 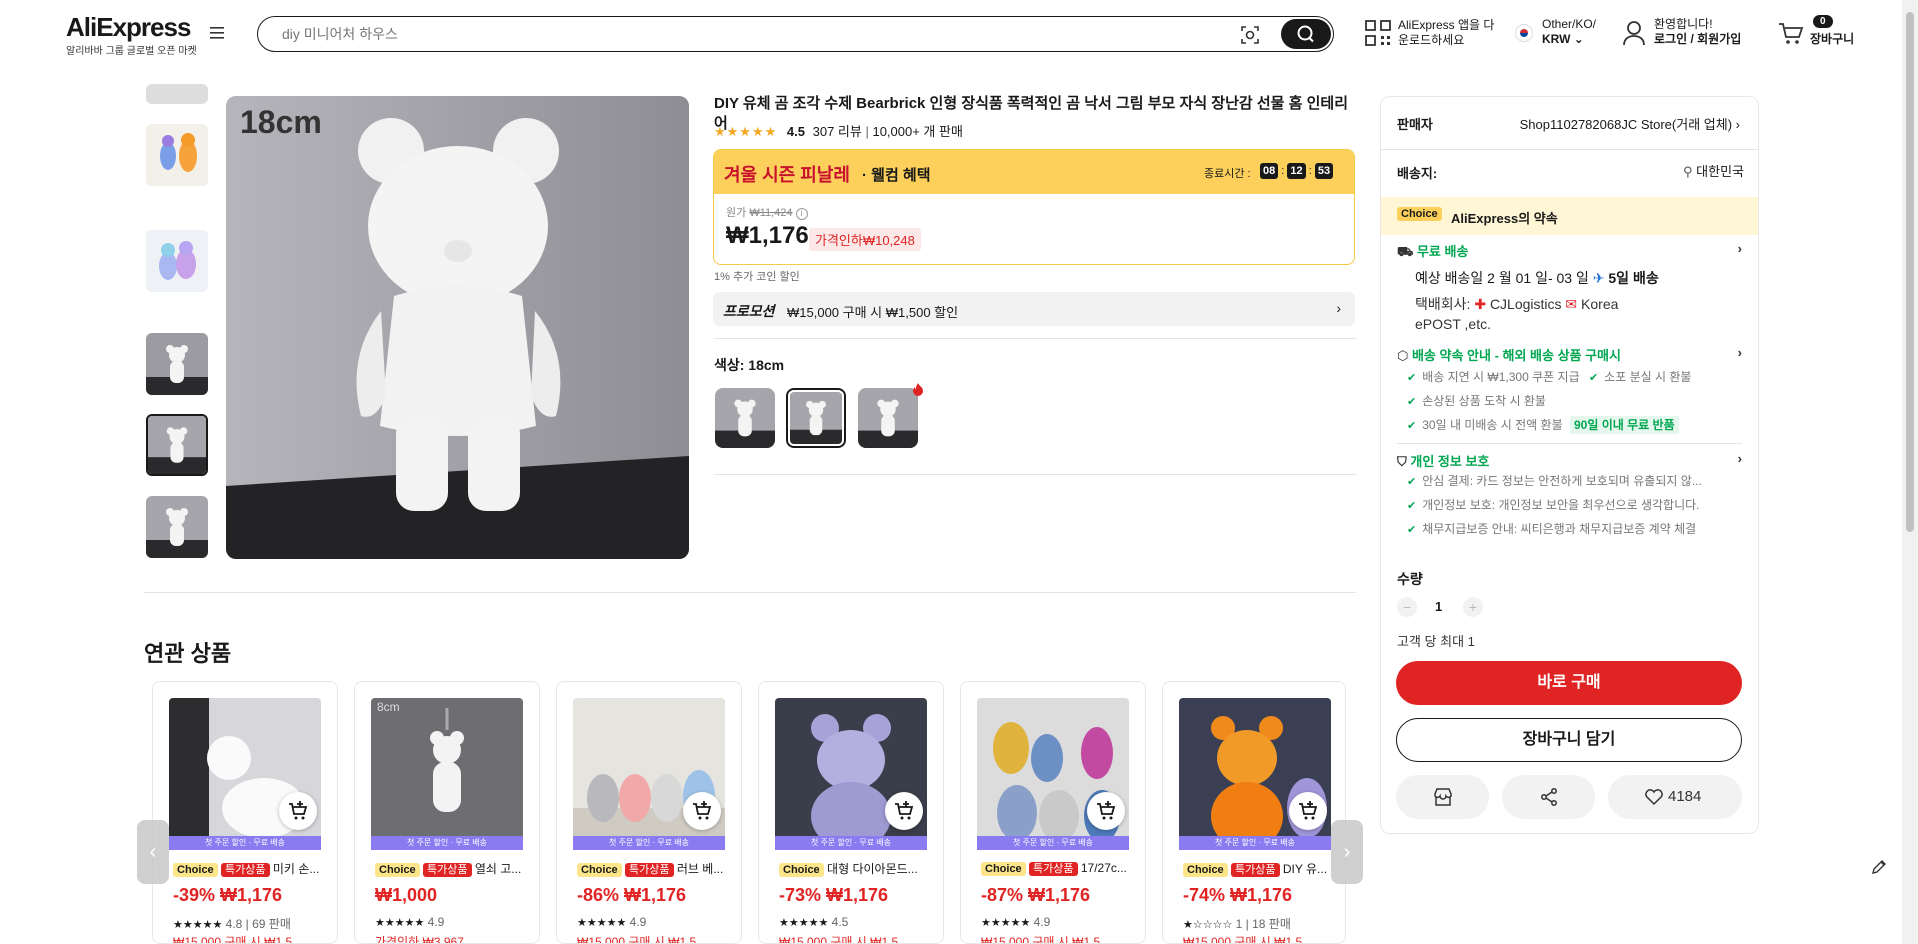 I want to click on rating-text: 4.8 | 69 판매, so click(x=258, y=924).